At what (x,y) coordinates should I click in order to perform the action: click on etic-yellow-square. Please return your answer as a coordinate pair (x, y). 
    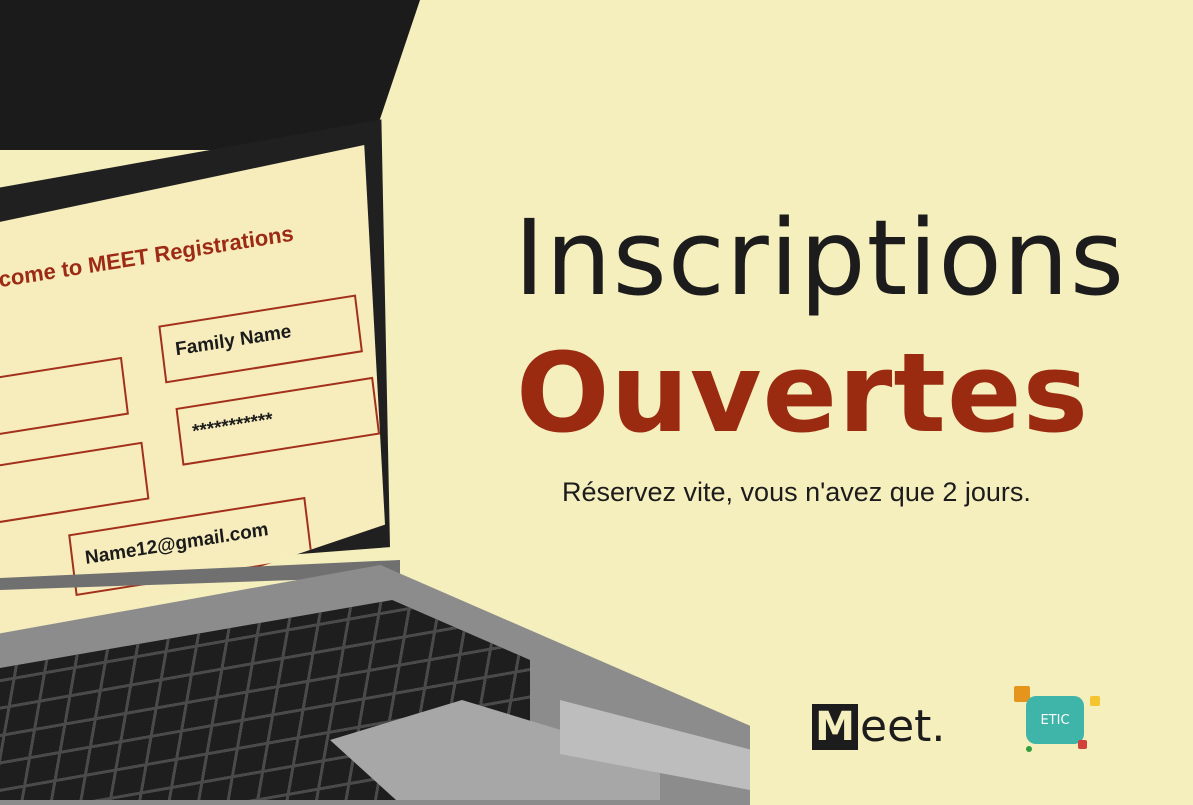
    Looking at the image, I should click on (1095, 701).